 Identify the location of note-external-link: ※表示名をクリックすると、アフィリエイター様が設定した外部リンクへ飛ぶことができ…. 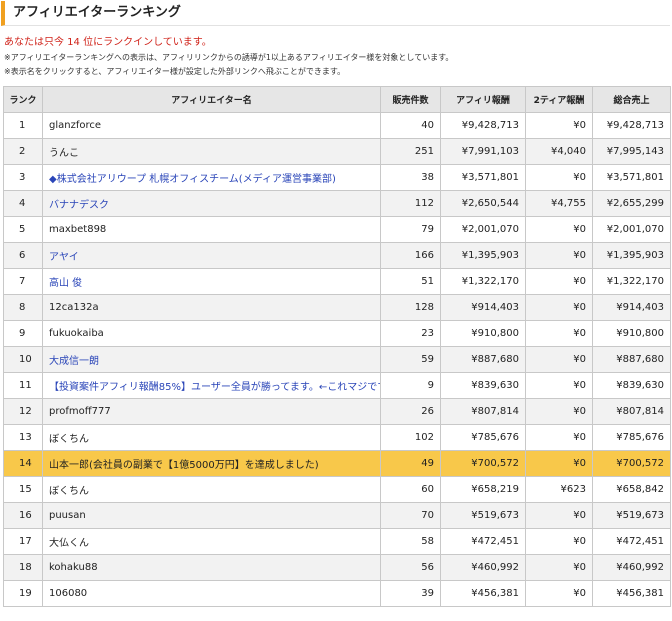
(175, 71).